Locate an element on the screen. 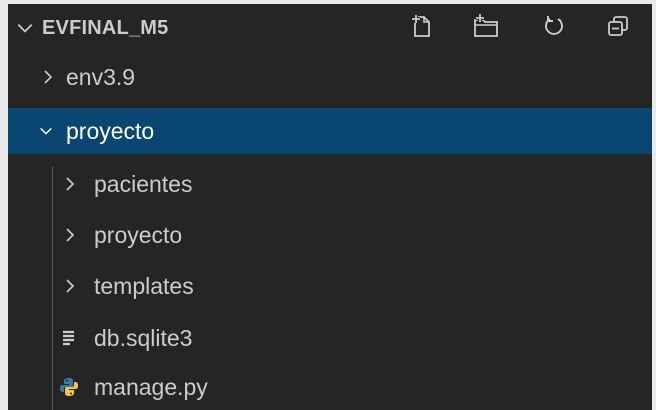 The image size is (656, 410). workspace-title: EVFINAL_M5 is located at coordinates (105, 28).